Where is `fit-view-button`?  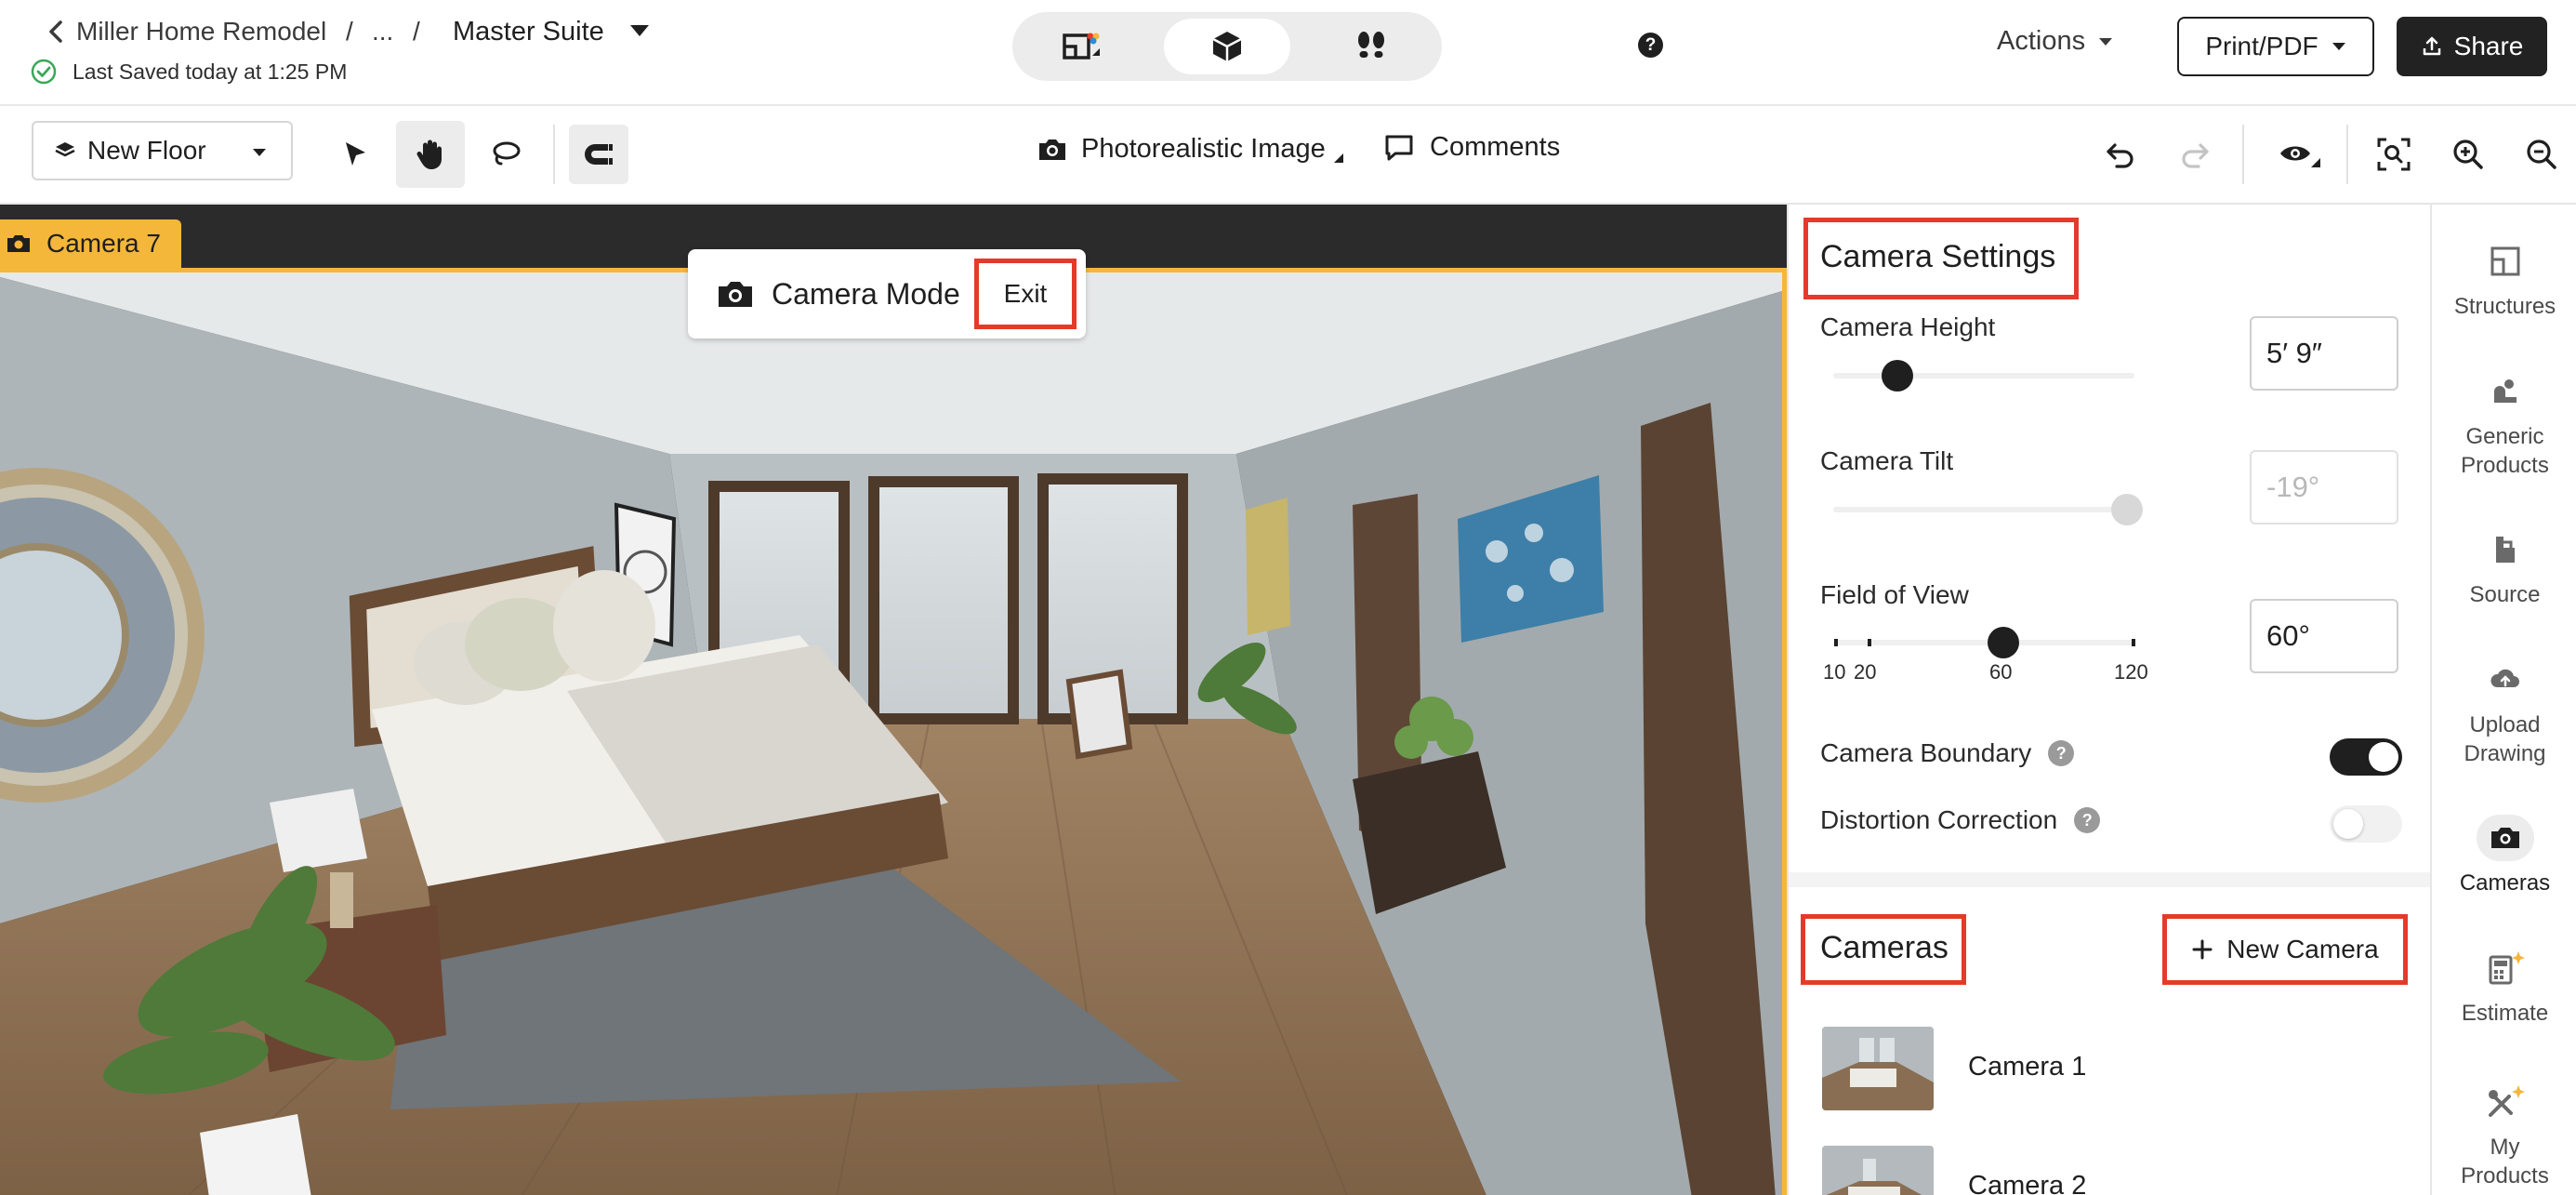
fit-view-button is located at coordinates (2393, 155).